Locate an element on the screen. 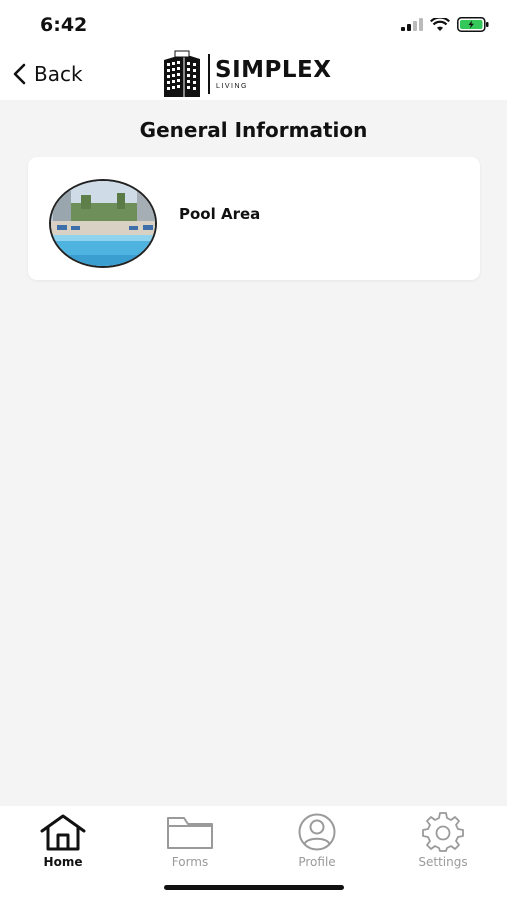 The width and height of the screenshot is (507, 900). home-icon is located at coordinates (63, 832).